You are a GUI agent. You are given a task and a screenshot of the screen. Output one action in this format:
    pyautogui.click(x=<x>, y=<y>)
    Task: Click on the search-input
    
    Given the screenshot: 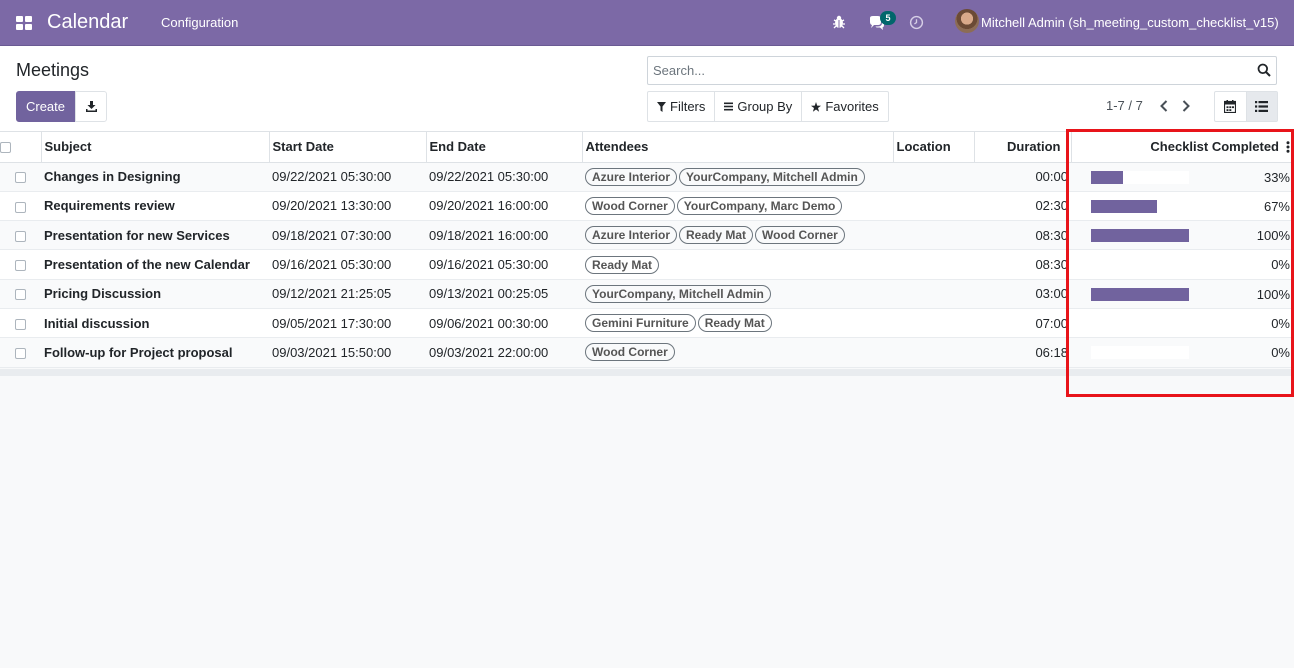 What is the action you would take?
    pyautogui.click(x=948, y=70)
    